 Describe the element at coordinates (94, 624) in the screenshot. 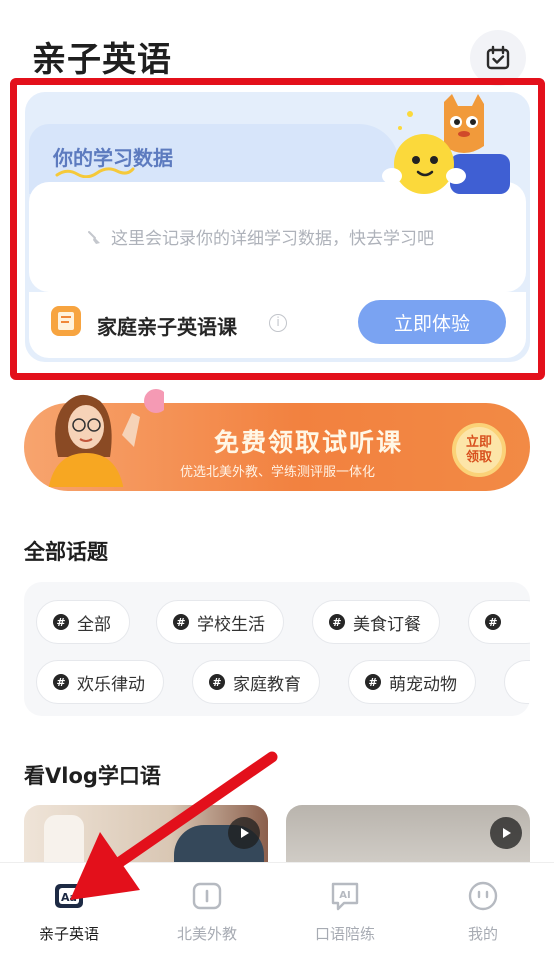

I see `topic-chip-label: 全部` at that location.